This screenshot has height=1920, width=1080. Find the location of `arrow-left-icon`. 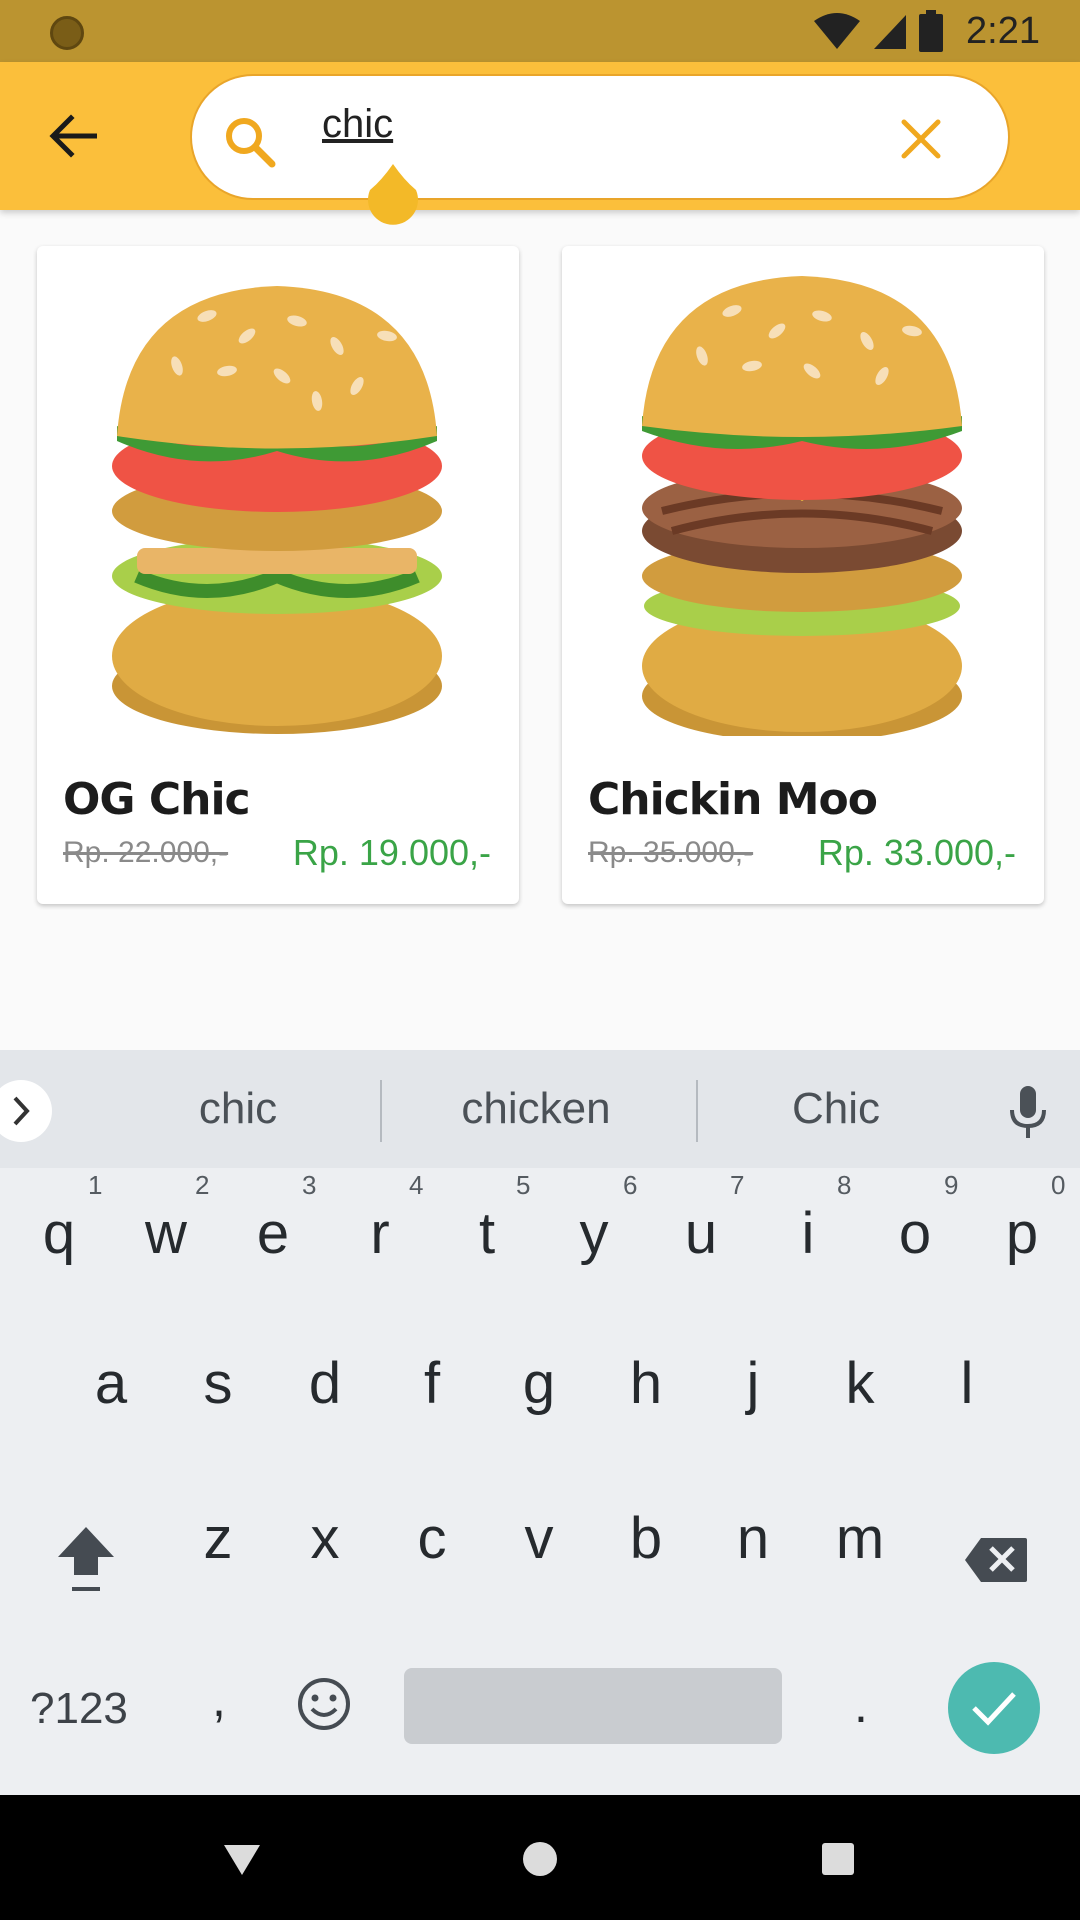

arrow-left-icon is located at coordinates (73, 136).